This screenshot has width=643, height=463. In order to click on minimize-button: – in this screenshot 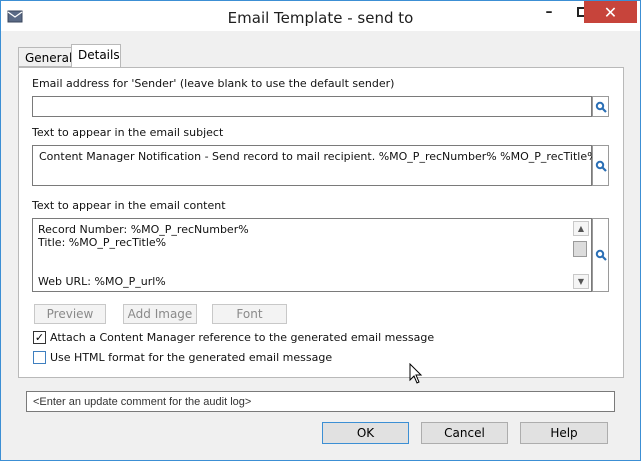, I will do `click(549, 12)`.